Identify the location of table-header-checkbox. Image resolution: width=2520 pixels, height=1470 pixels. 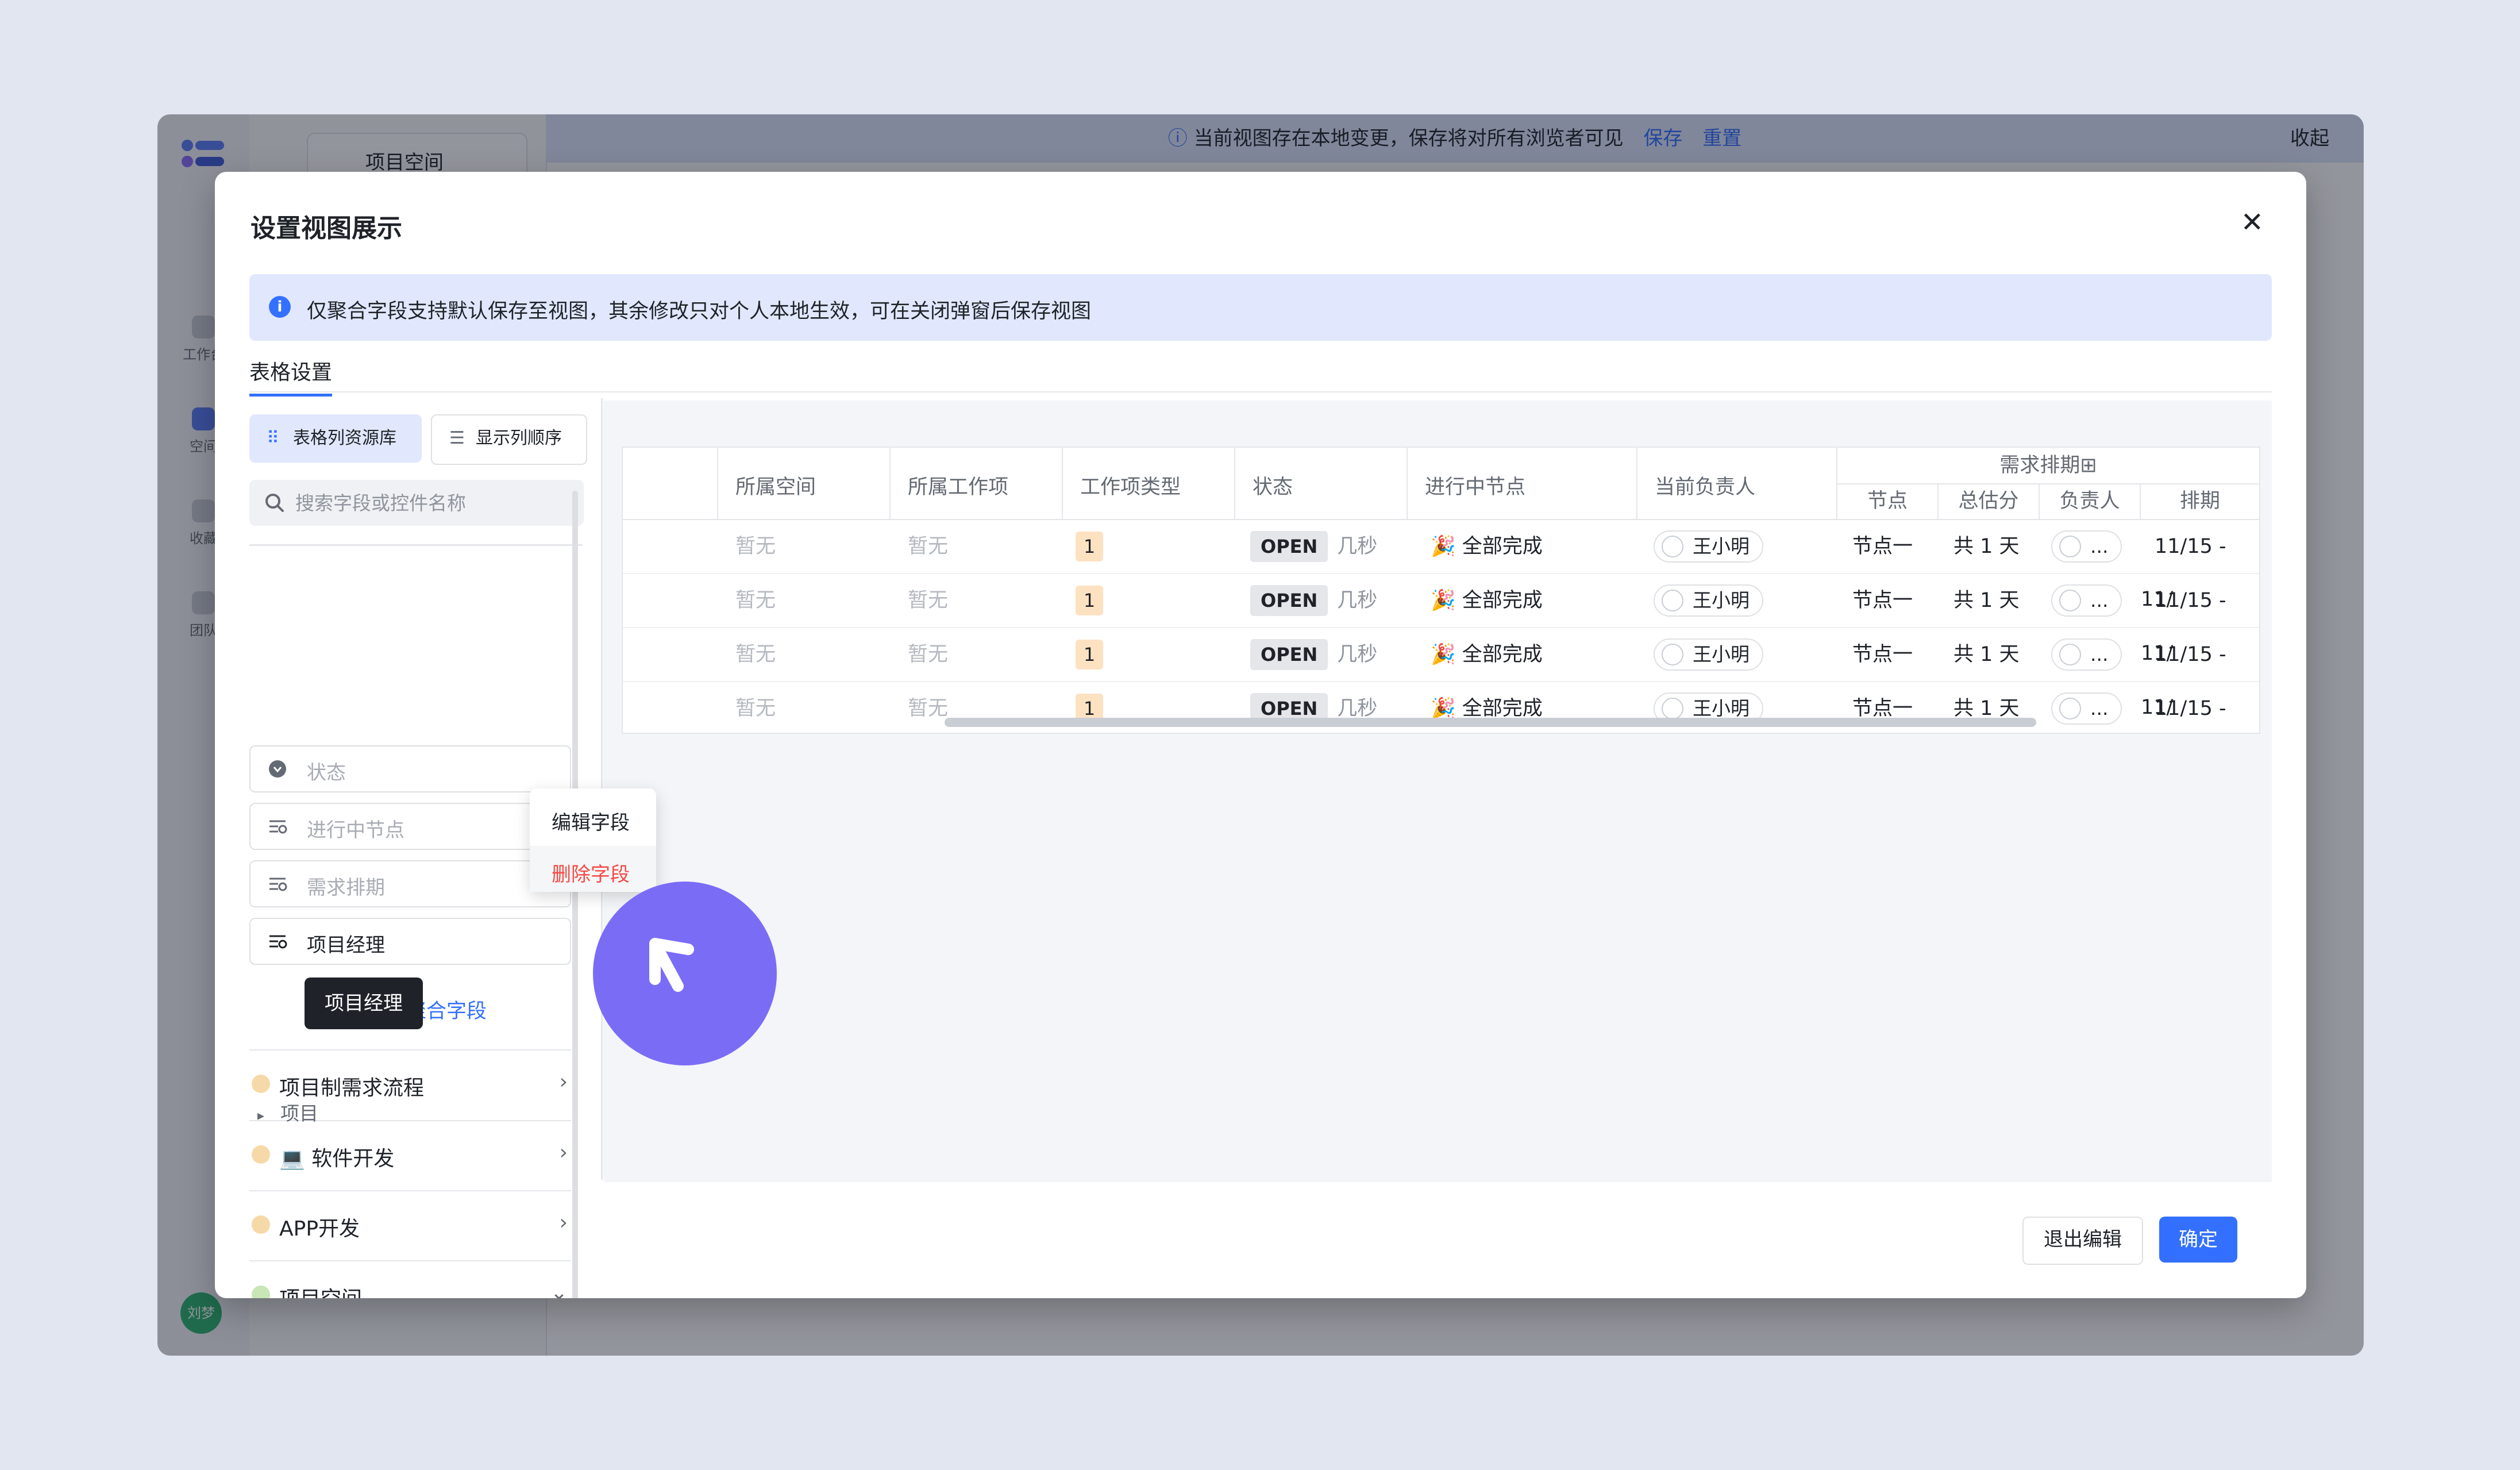
(670, 484).